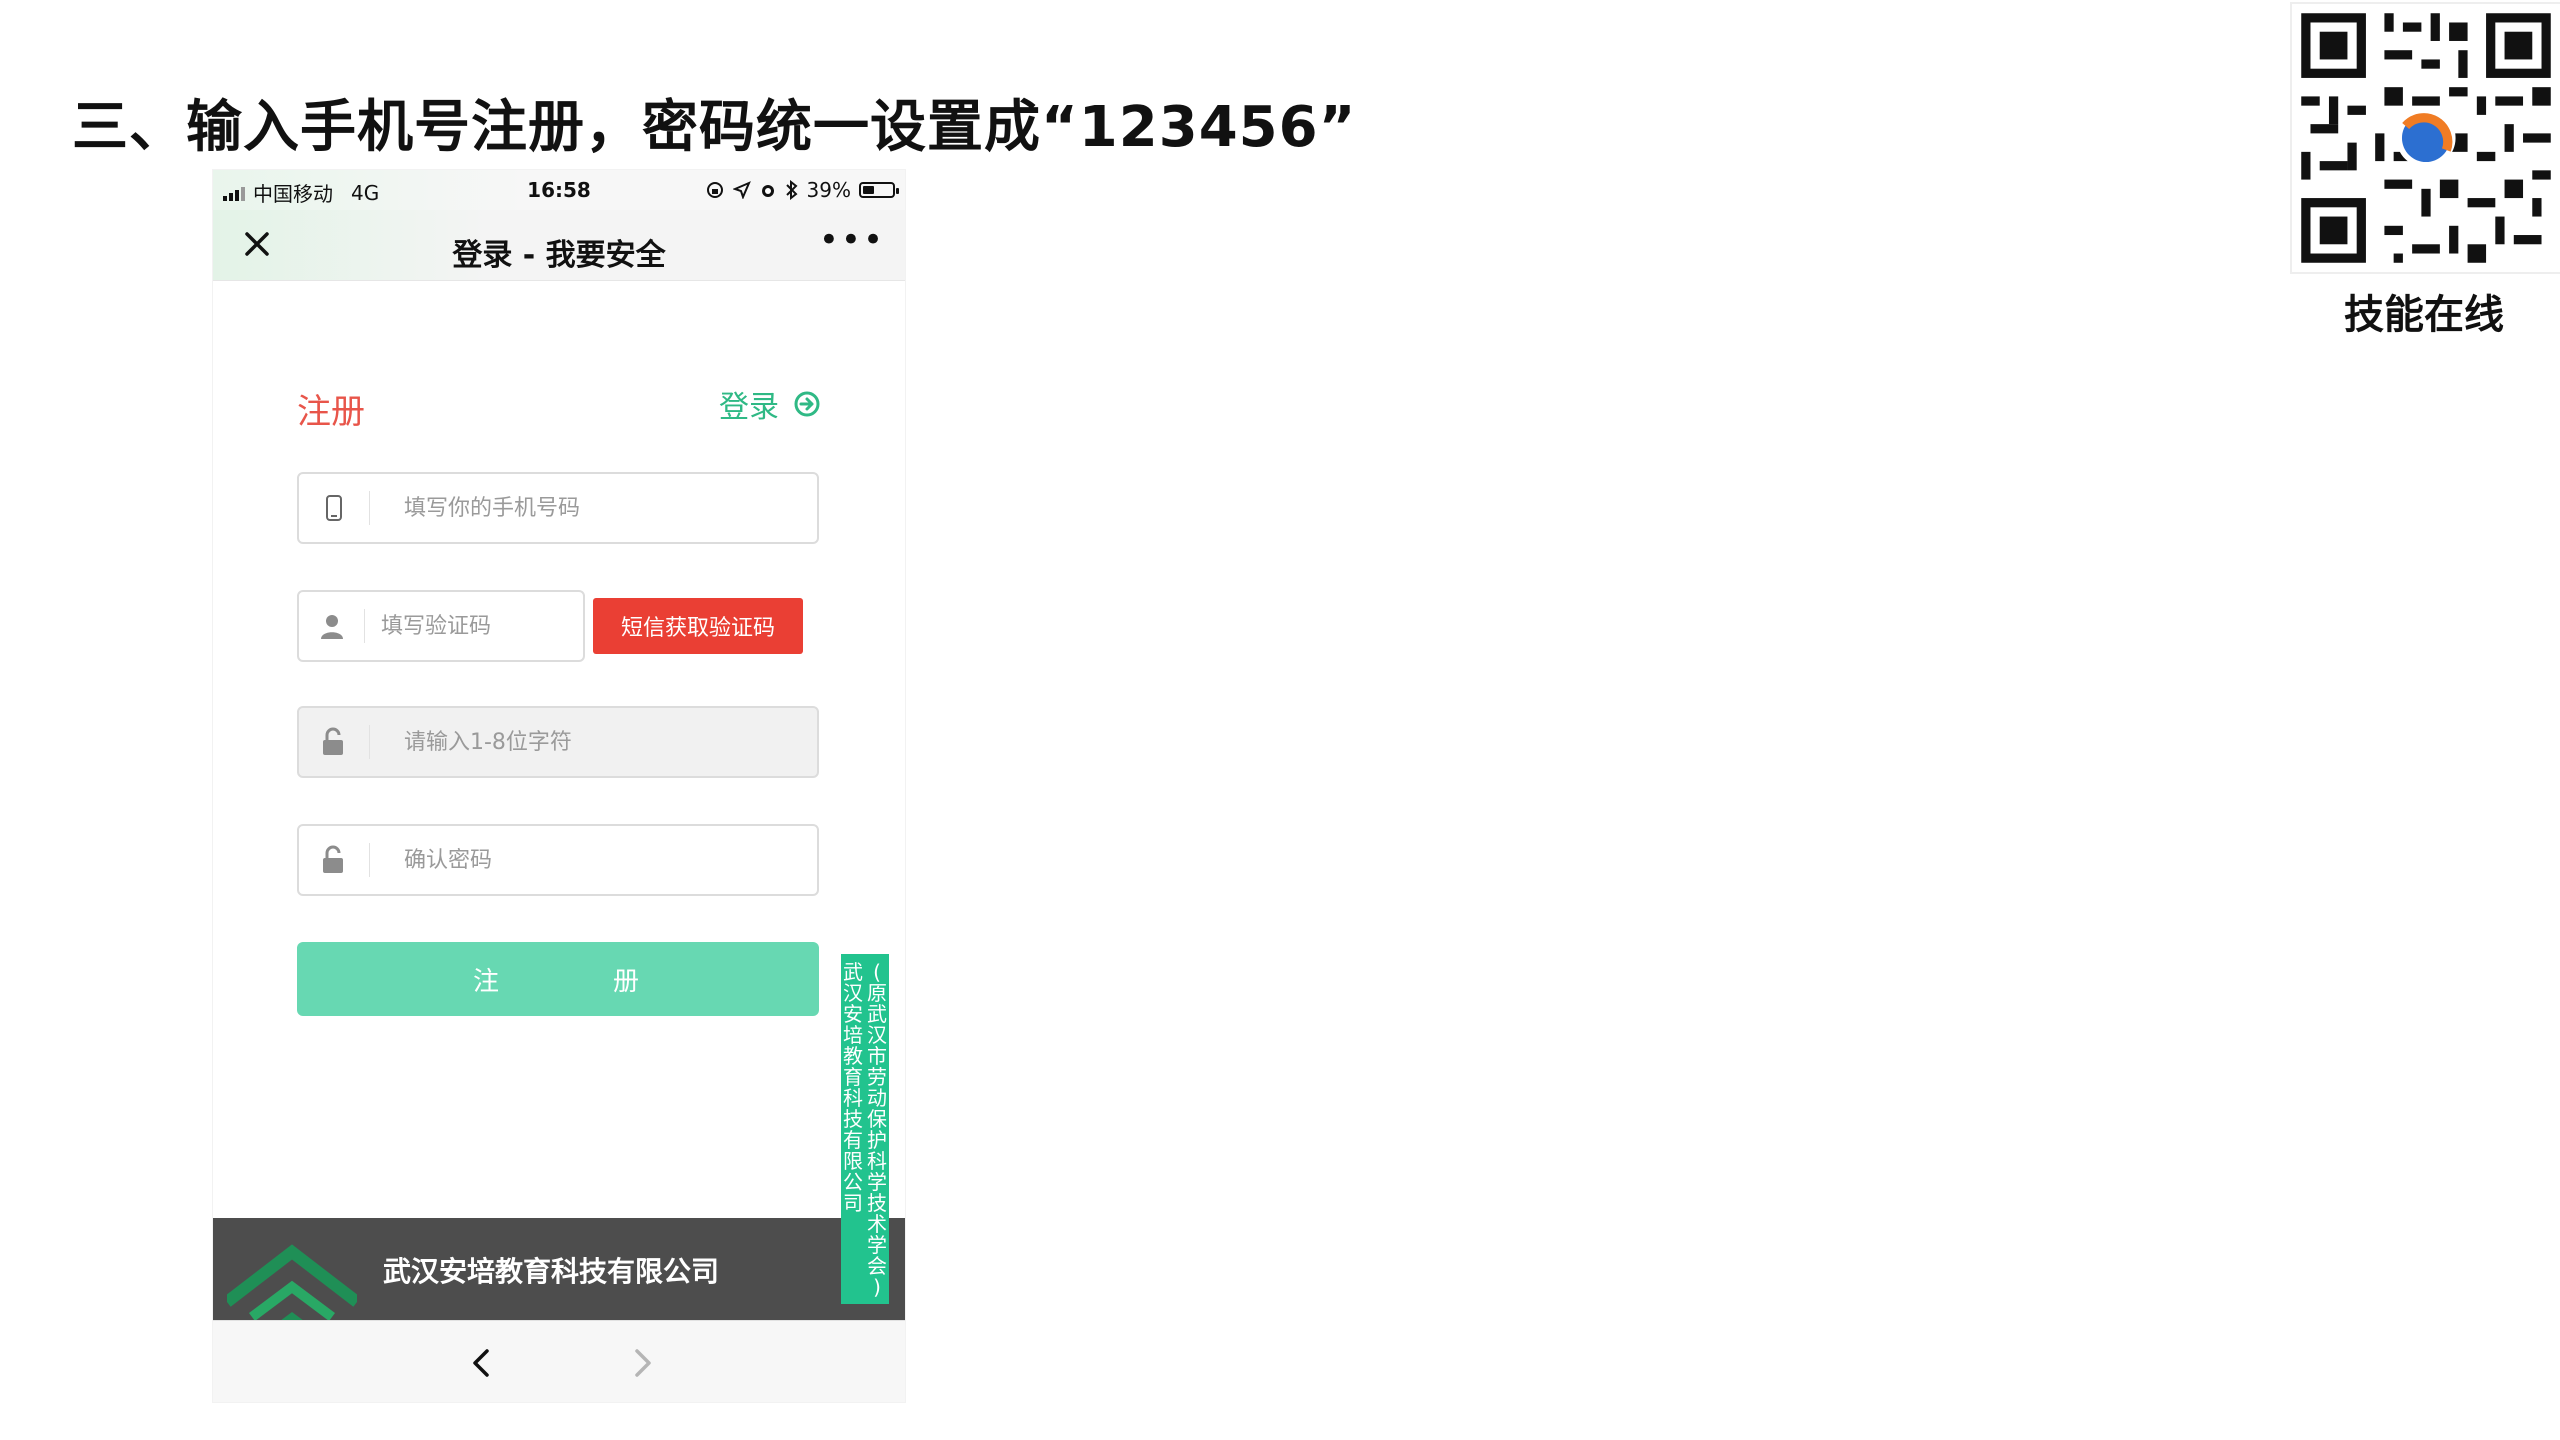 The image size is (2560, 1440). What do you see at coordinates (853, 1077) in the screenshot?
I see `badge-char: 育` at bounding box center [853, 1077].